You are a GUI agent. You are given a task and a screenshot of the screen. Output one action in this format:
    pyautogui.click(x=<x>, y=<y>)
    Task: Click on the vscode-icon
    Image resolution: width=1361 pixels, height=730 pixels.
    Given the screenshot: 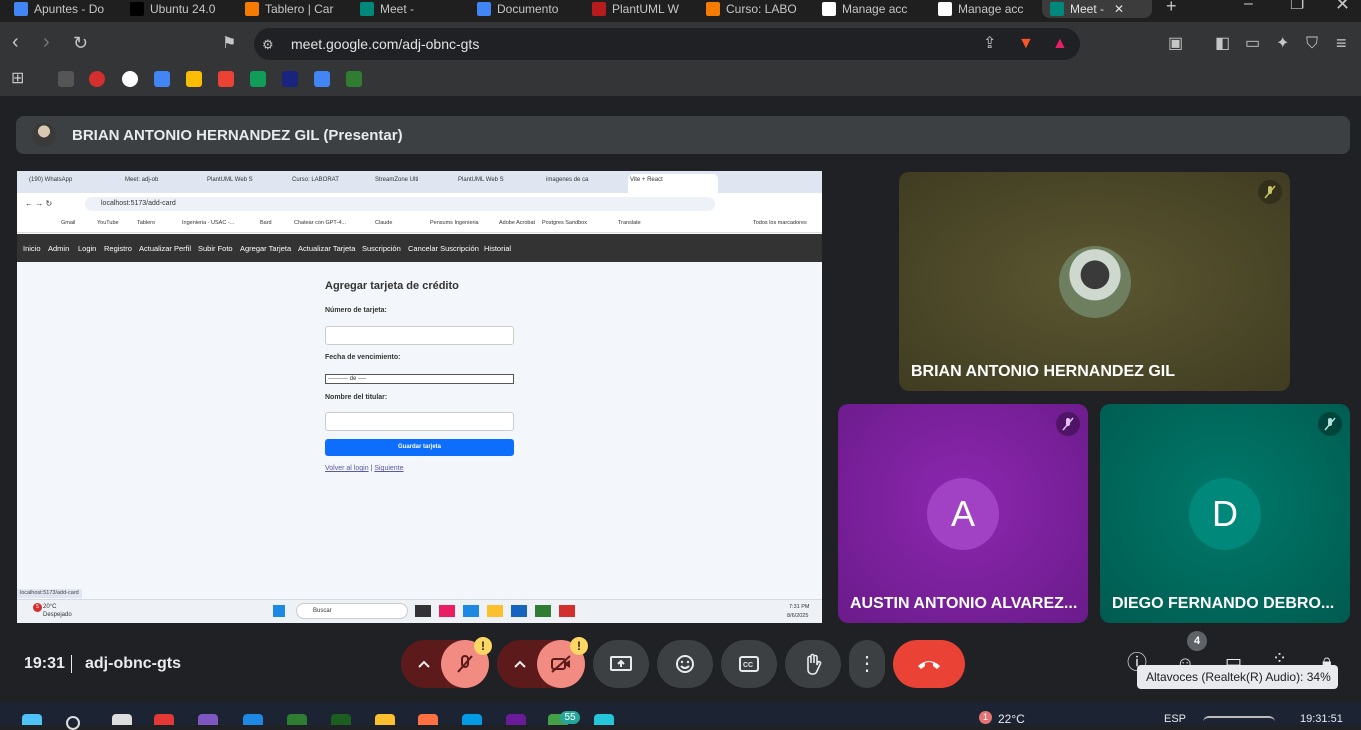 What is the action you would take?
    pyautogui.click(x=253, y=719)
    